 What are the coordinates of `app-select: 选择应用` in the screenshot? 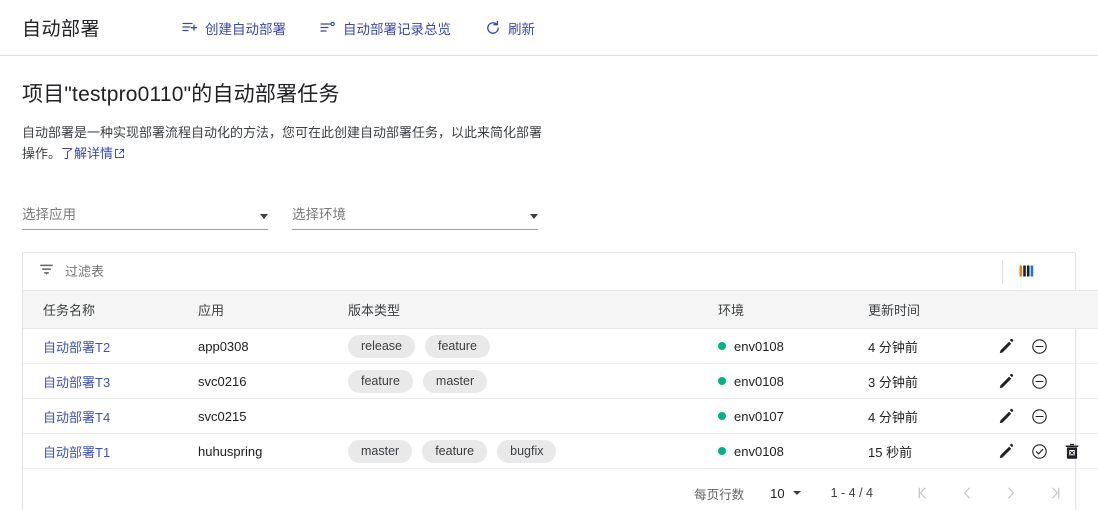 It's located at (145, 216).